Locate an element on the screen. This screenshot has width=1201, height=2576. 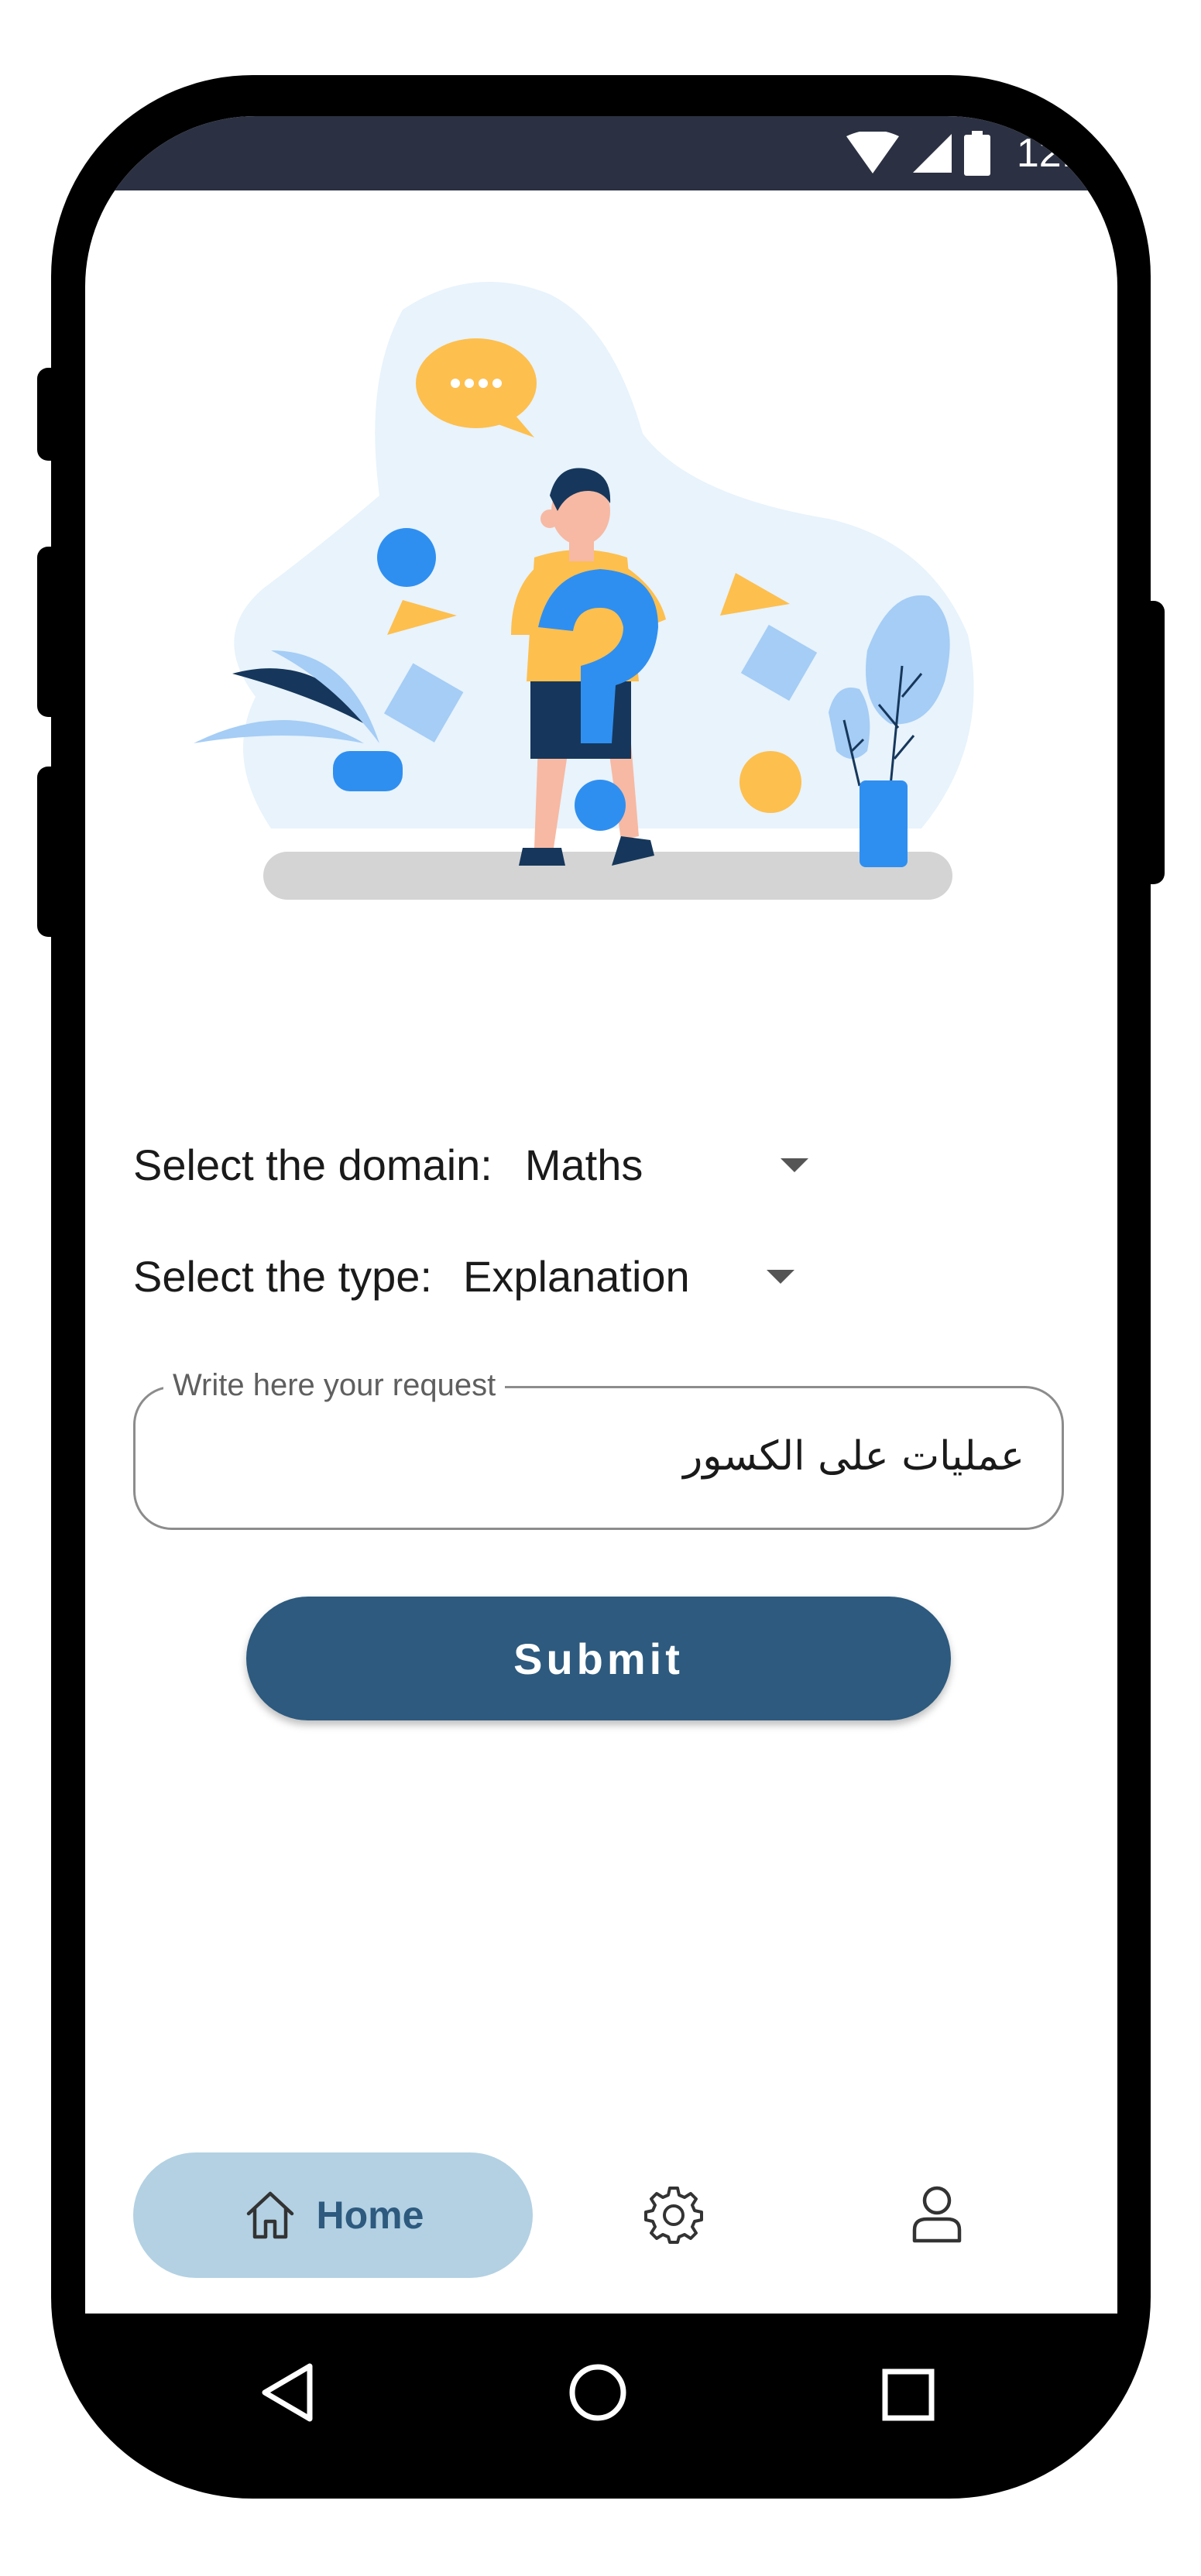
request-input-value: عمليات على الكسور is located at coordinates (853, 1456).